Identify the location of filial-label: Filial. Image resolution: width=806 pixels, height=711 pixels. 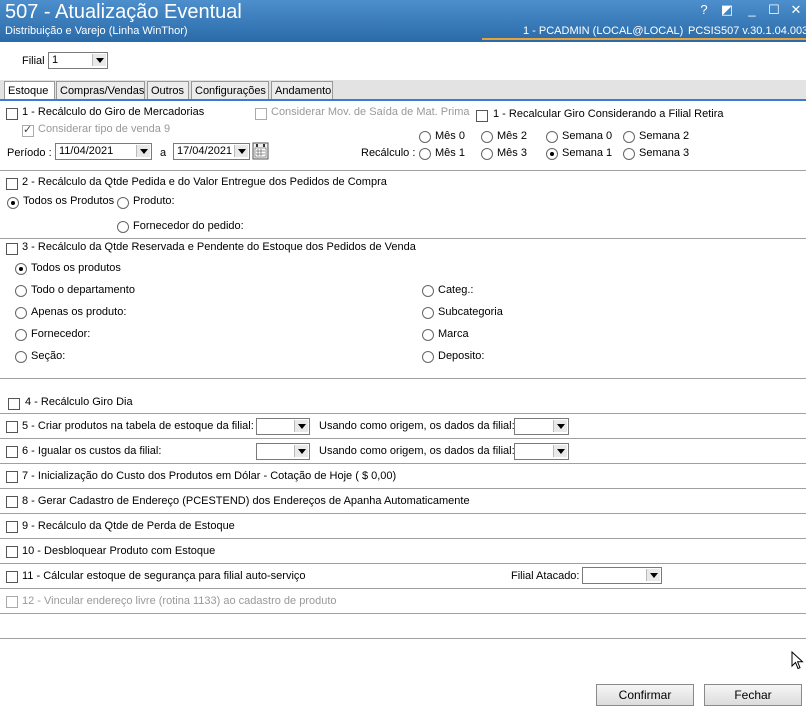
(33, 61).